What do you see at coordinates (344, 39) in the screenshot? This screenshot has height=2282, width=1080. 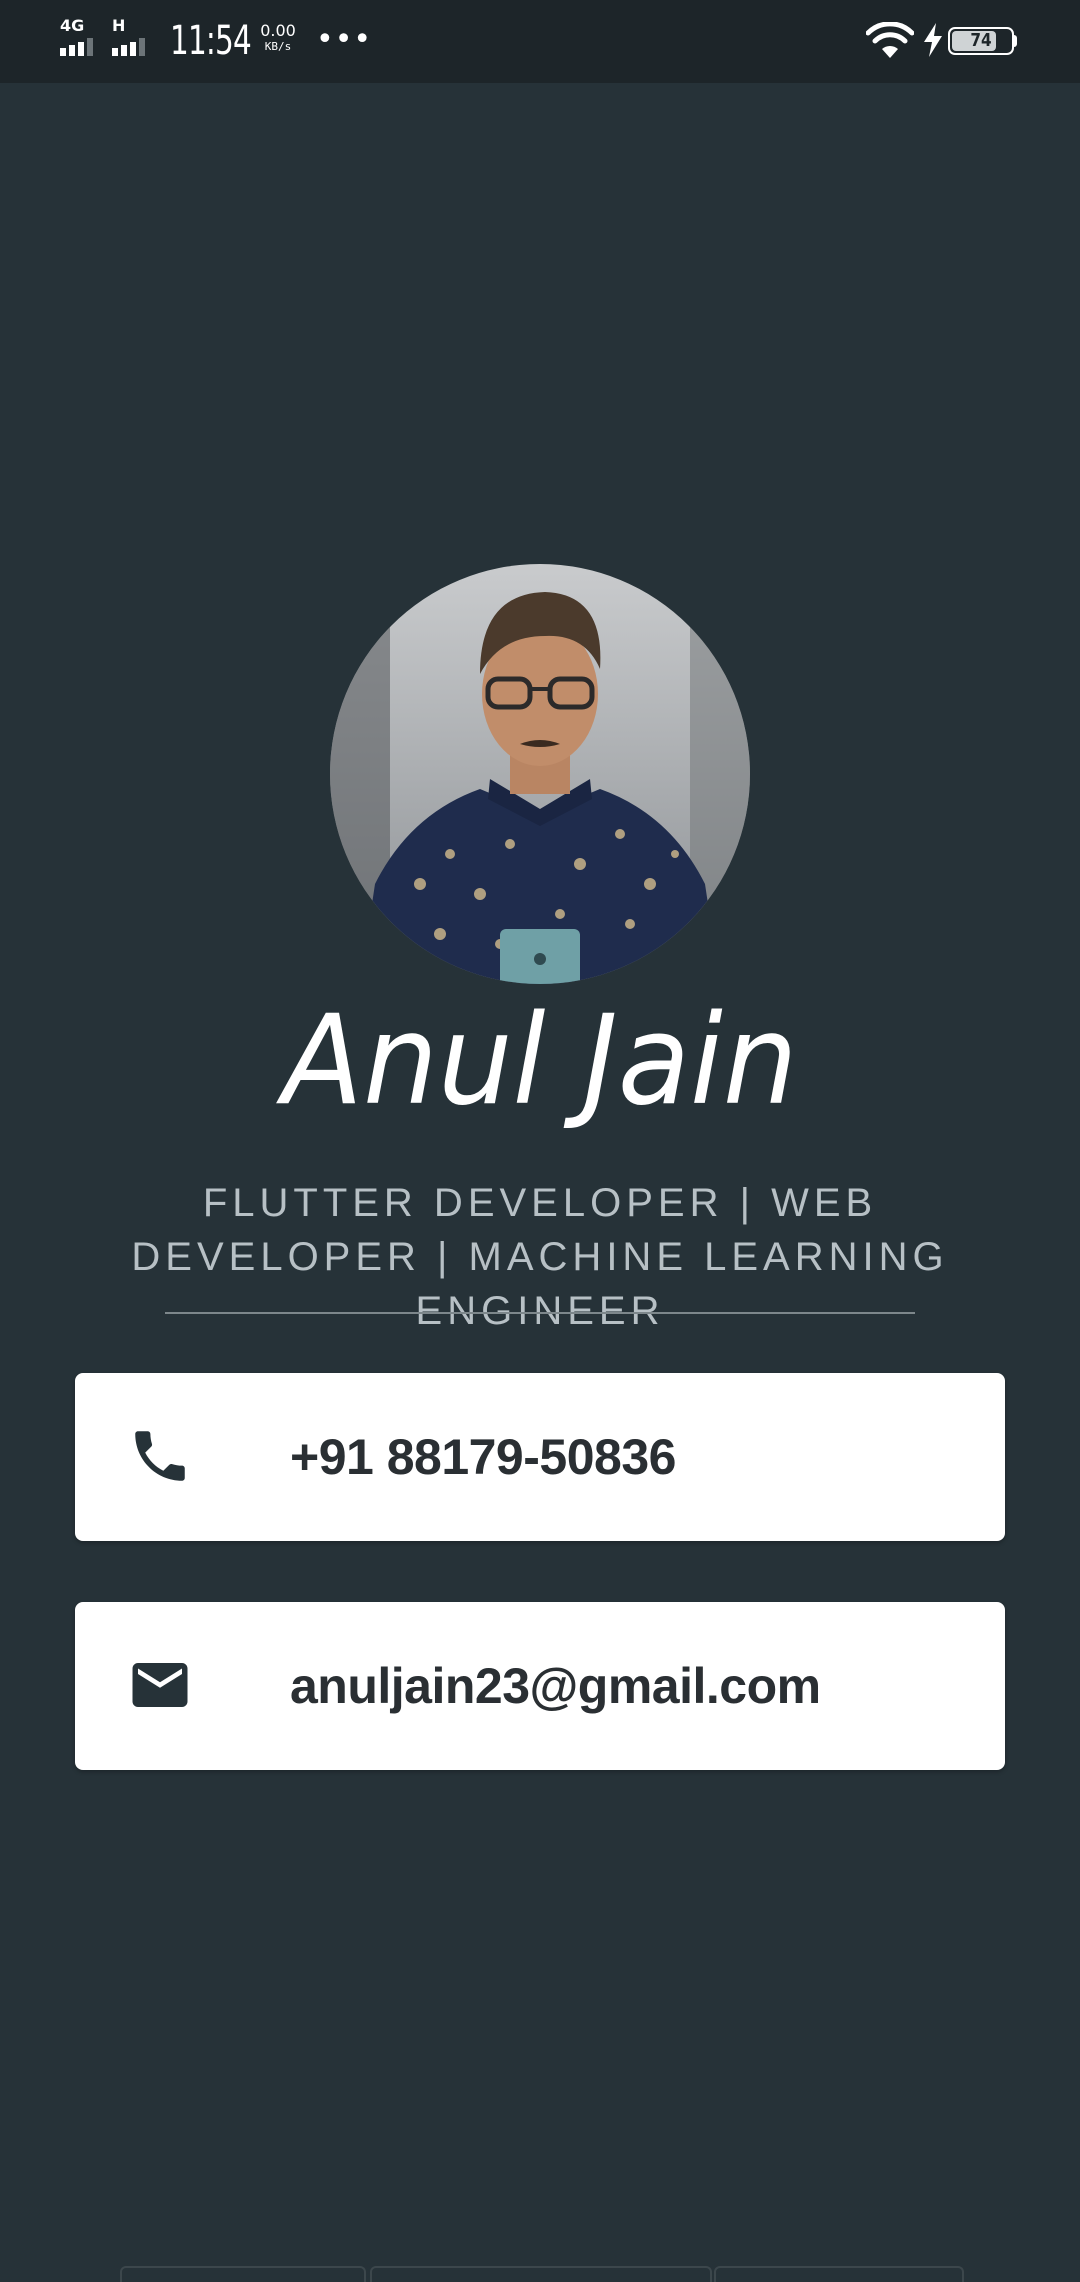 I see `more-notifications-icon: •••` at bounding box center [344, 39].